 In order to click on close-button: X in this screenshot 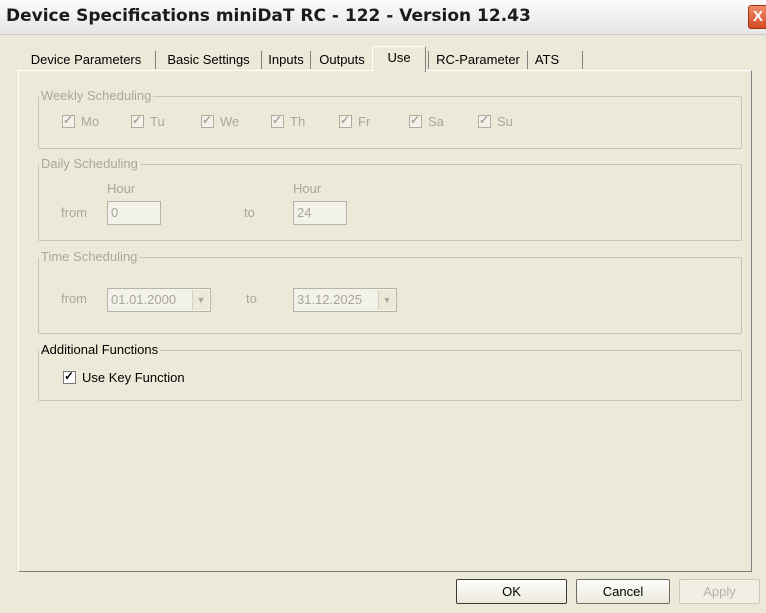, I will do `click(757, 17)`.